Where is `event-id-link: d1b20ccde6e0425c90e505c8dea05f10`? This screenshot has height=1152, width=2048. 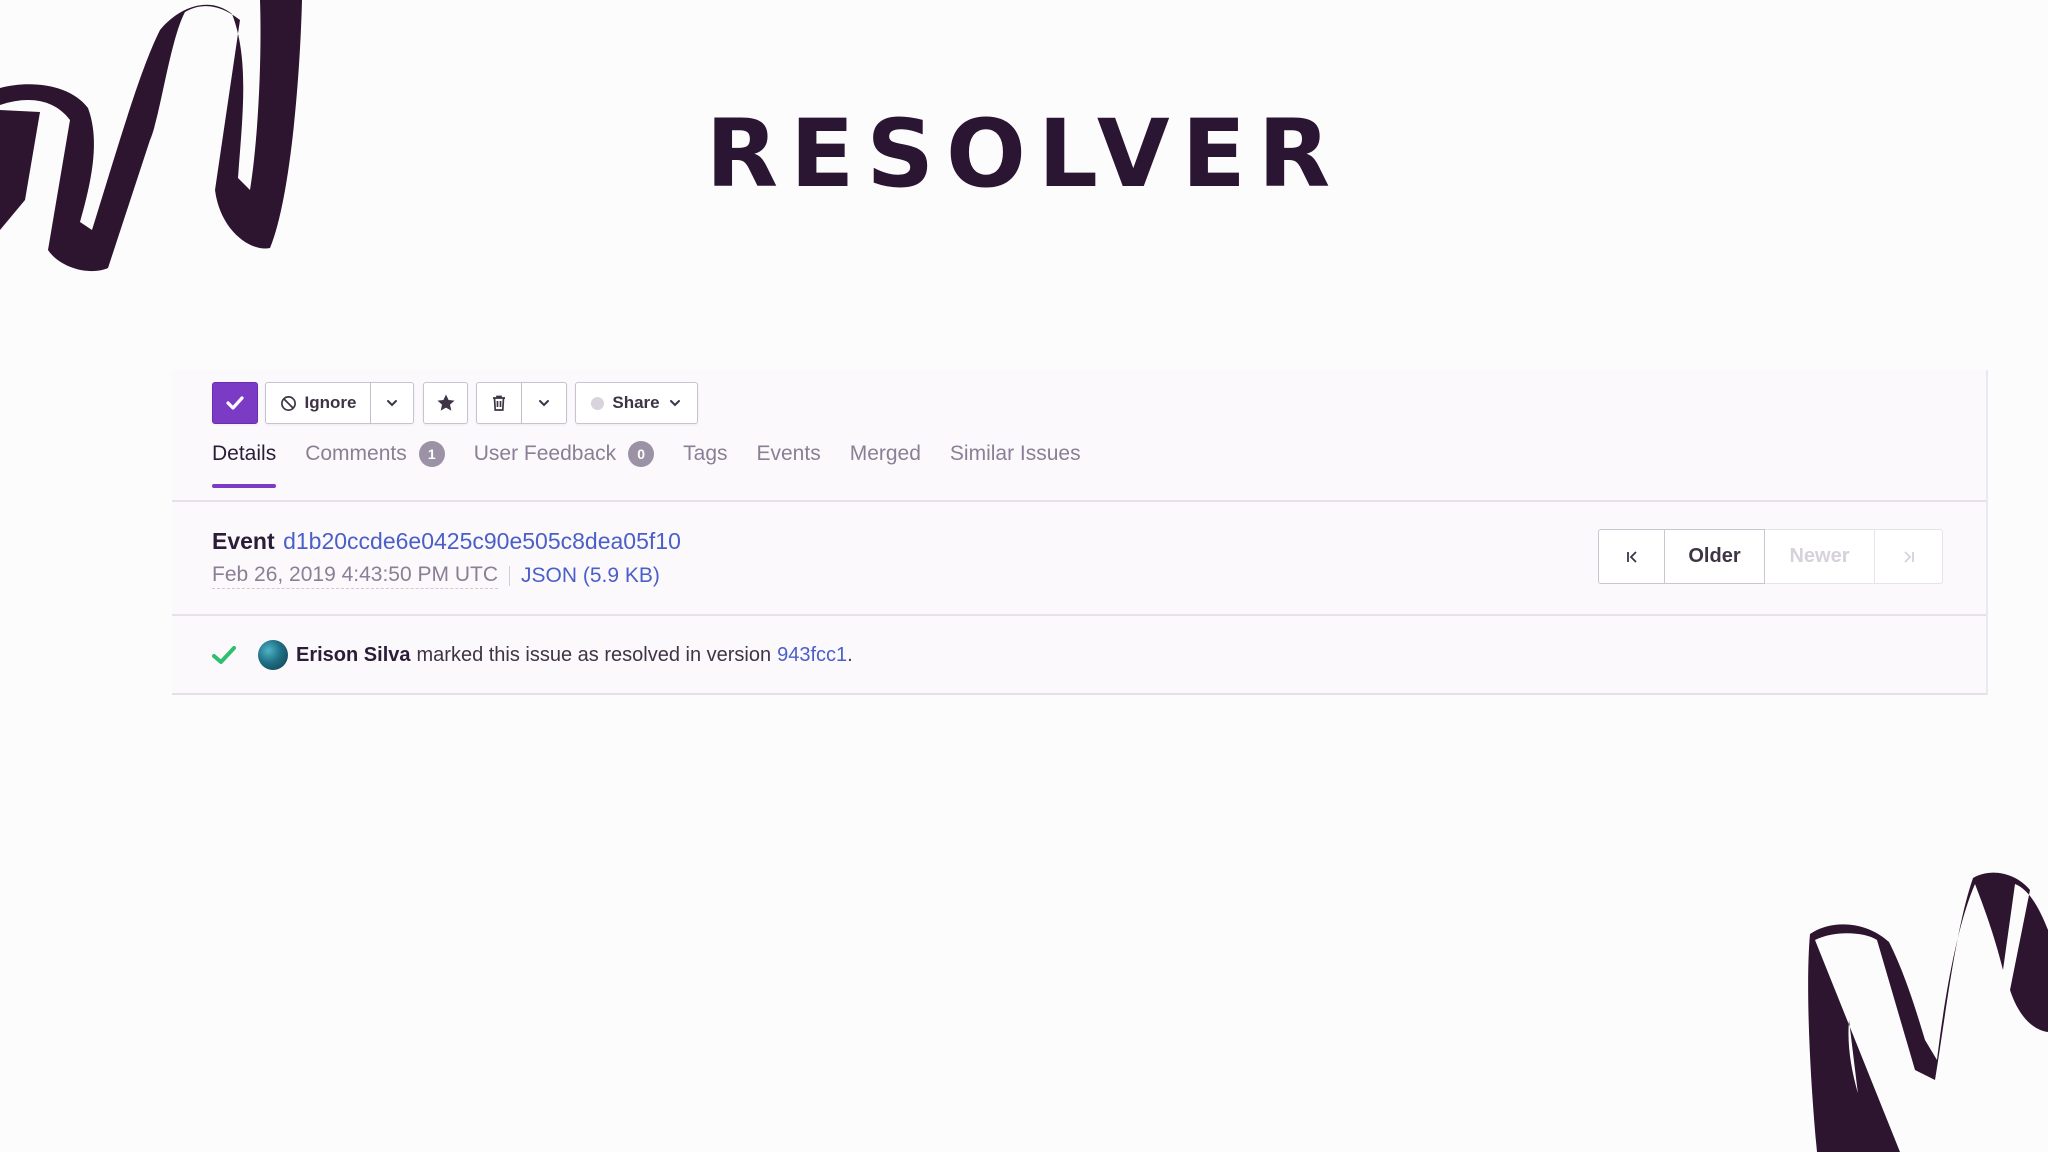 event-id-link: d1b20ccde6e0425c90e505c8dea05f10 is located at coordinates (482, 541).